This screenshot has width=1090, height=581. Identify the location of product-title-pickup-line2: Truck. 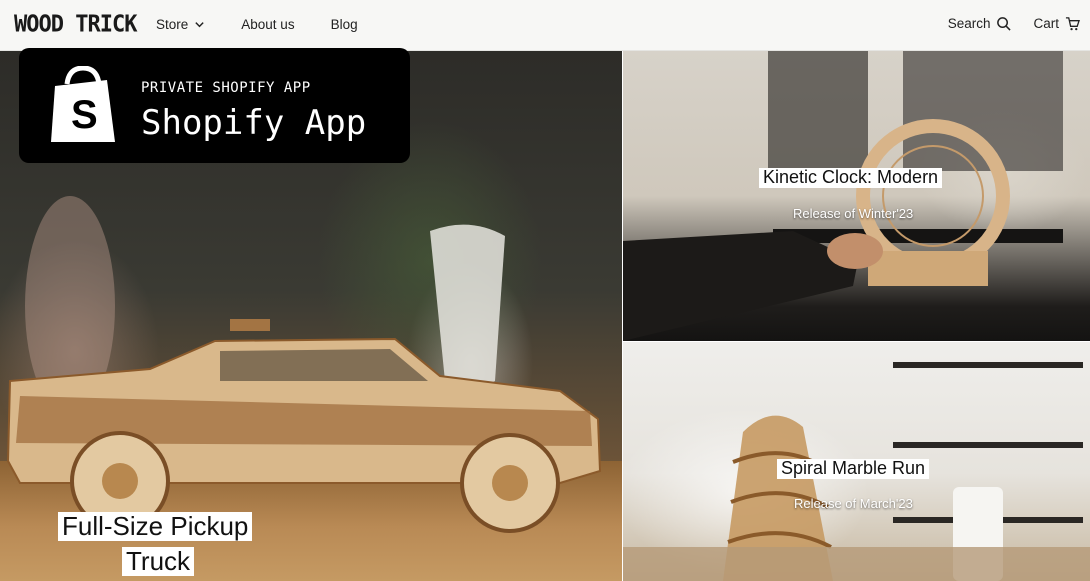
(158, 561).